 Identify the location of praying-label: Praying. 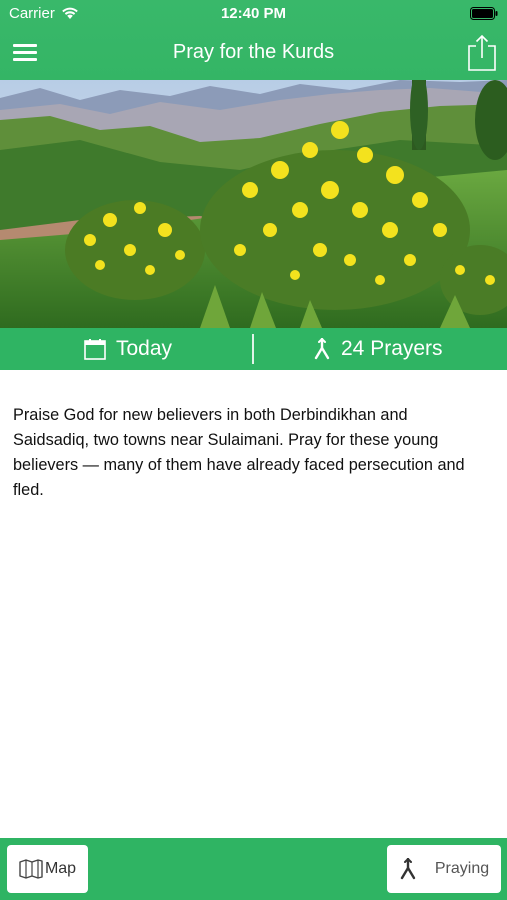
(462, 868).